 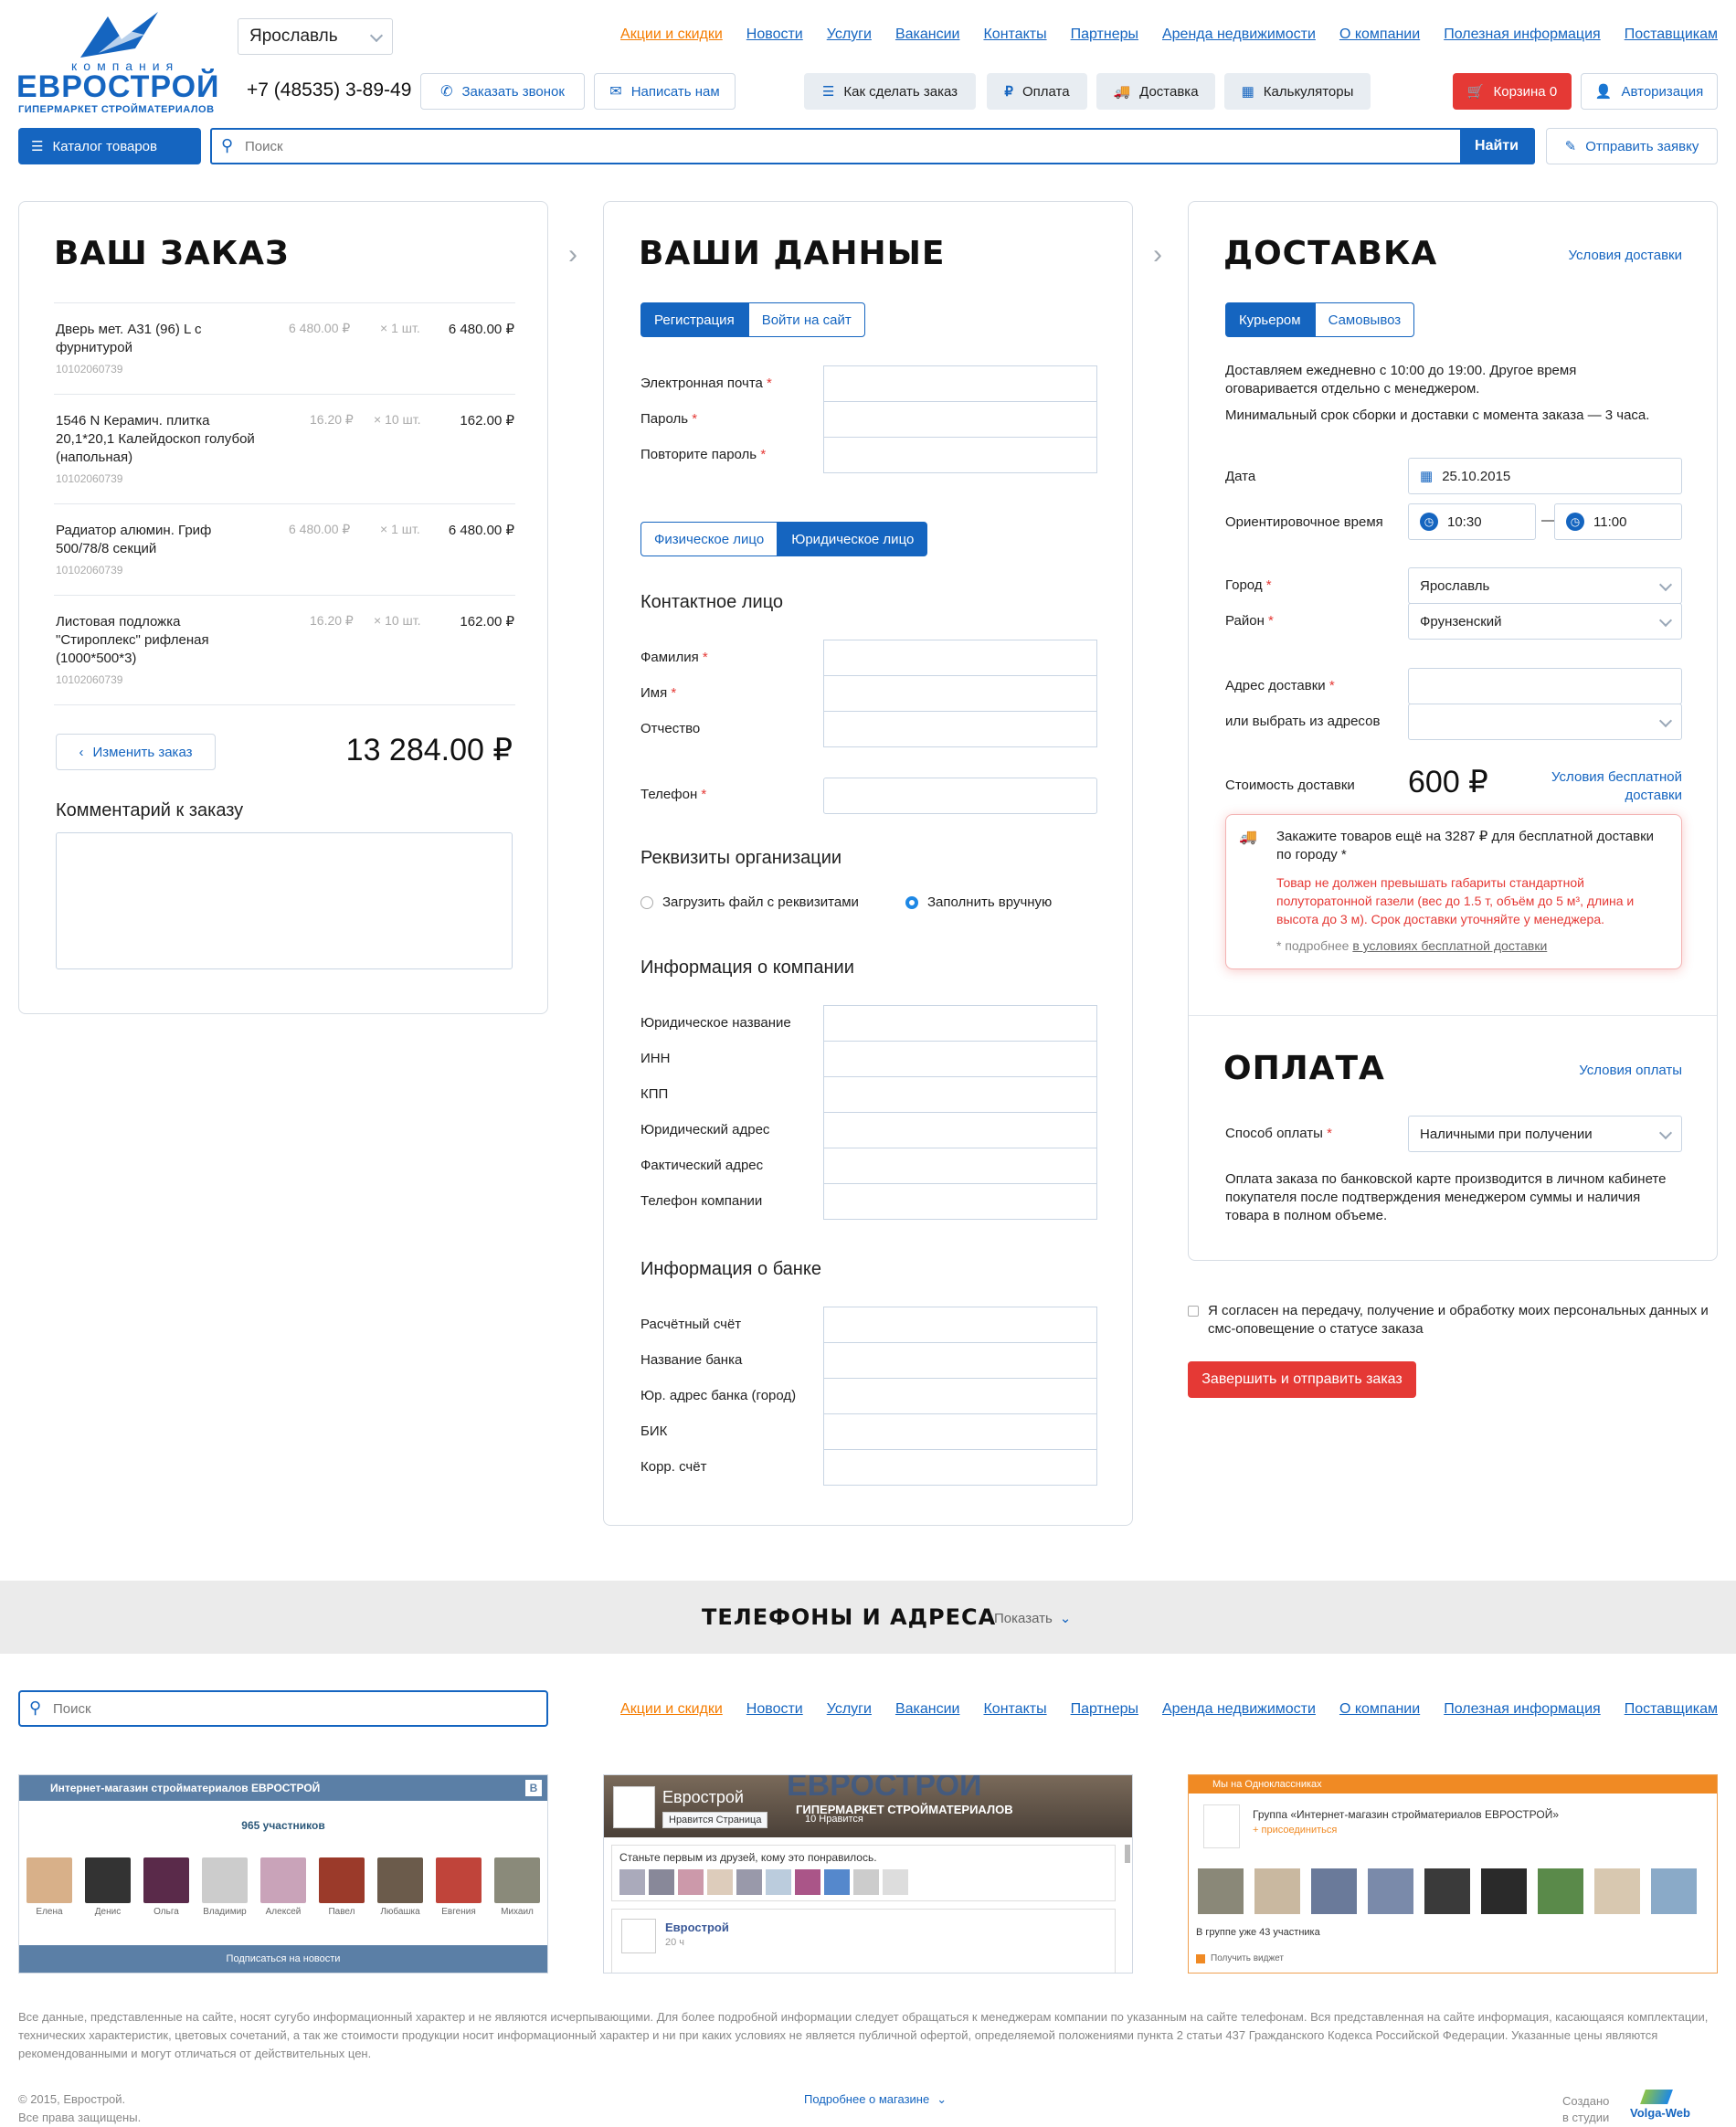 I want to click on vk-subscribe-button: Подписаться на новости, so click(x=283, y=1959).